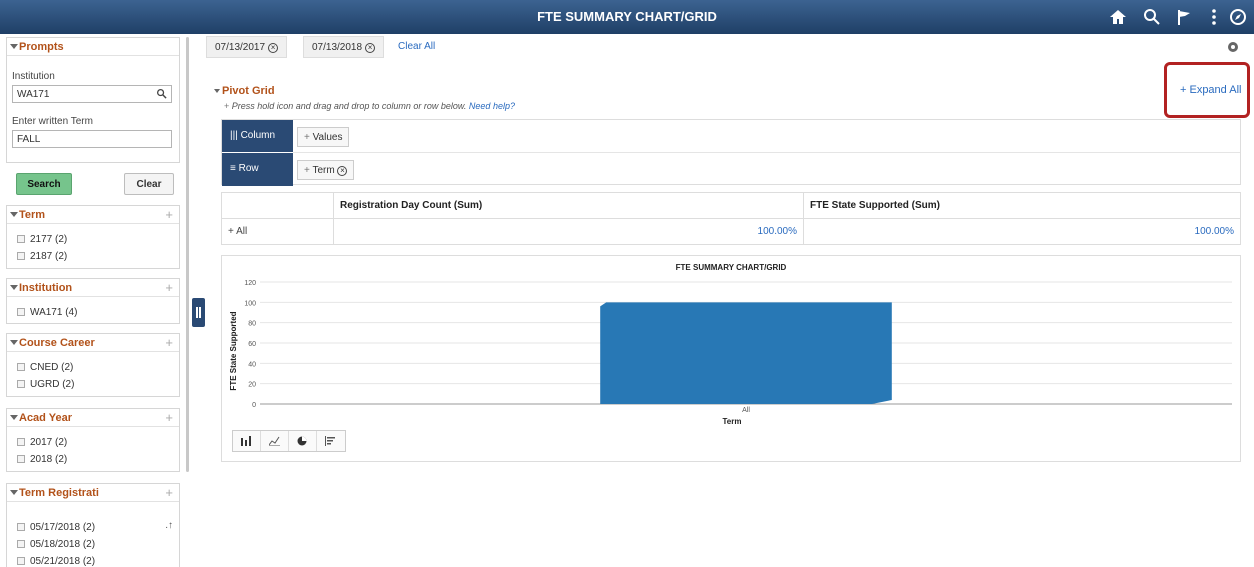 This screenshot has height=567, width=1254. What do you see at coordinates (56, 544) in the screenshot?
I see `facet-option: 05/18/2018 (2)` at bounding box center [56, 544].